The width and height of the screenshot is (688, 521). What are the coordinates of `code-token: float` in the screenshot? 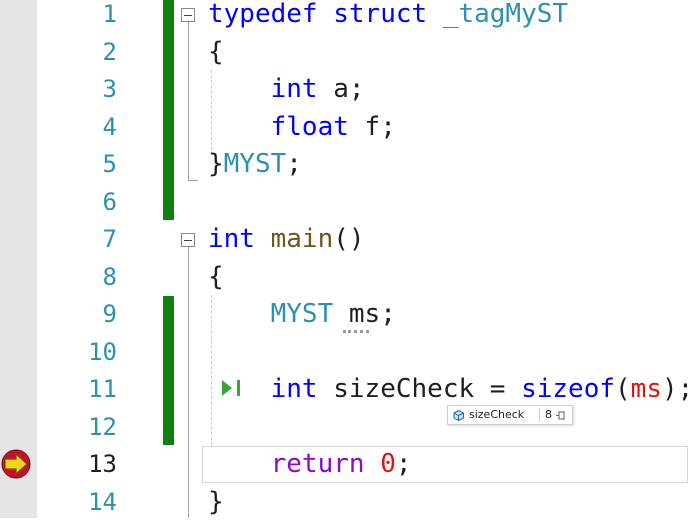 It's located at (310, 127).